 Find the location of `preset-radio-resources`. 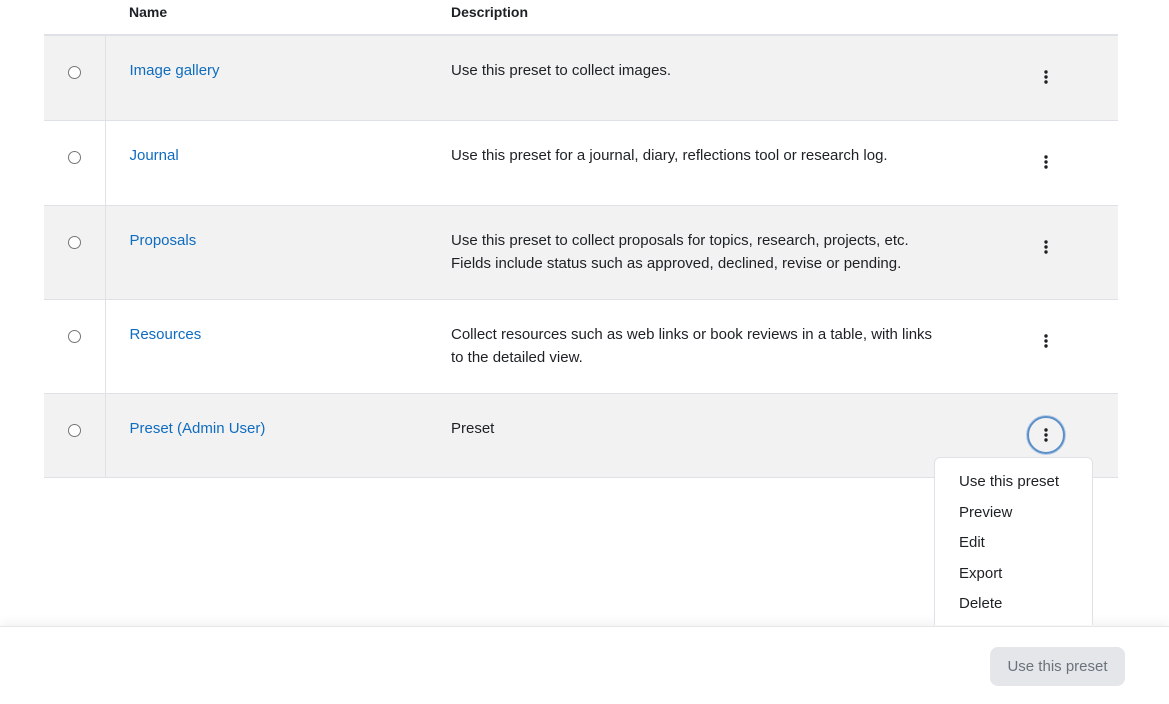

preset-radio-resources is located at coordinates (74, 336).